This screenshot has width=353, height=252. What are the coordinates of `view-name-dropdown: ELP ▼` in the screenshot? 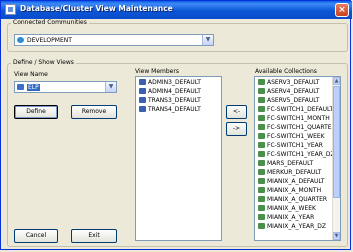 It's located at (65, 87).